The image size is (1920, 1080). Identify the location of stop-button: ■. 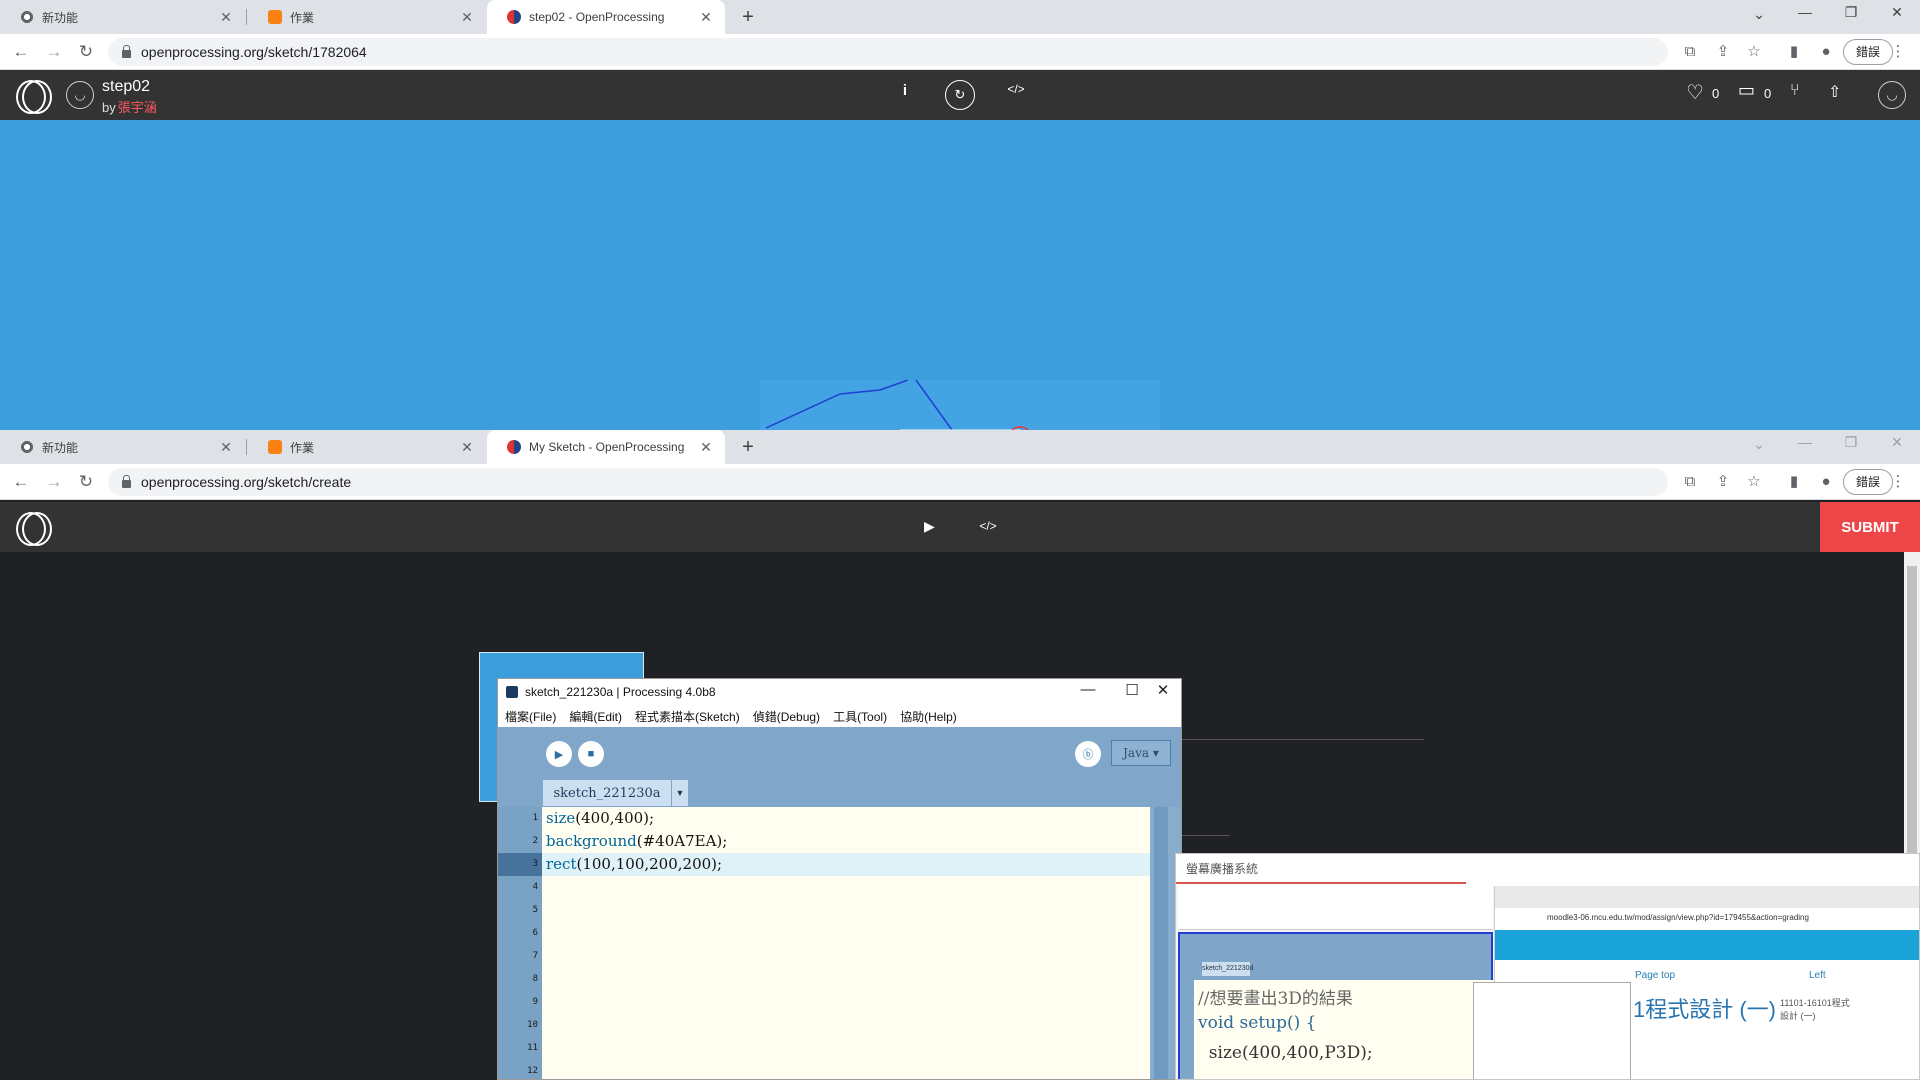
(591, 754).